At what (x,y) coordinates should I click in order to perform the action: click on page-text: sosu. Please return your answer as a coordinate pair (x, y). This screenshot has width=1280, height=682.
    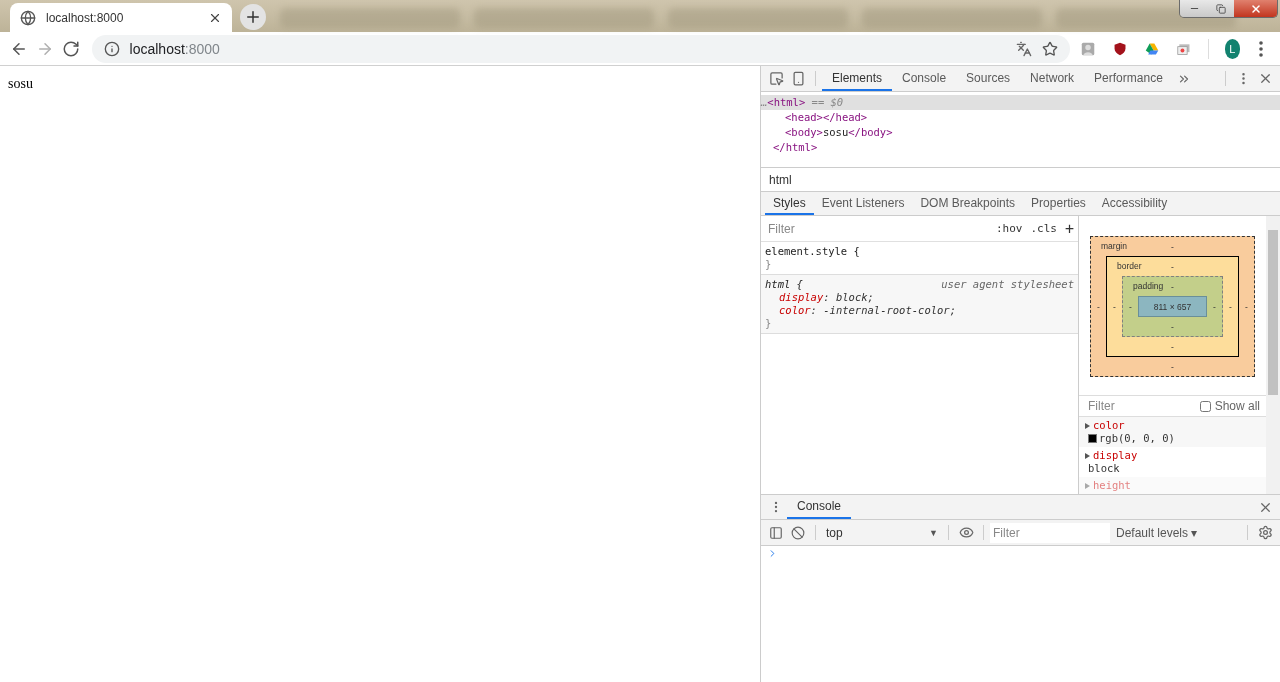
    Looking at the image, I should click on (20, 83).